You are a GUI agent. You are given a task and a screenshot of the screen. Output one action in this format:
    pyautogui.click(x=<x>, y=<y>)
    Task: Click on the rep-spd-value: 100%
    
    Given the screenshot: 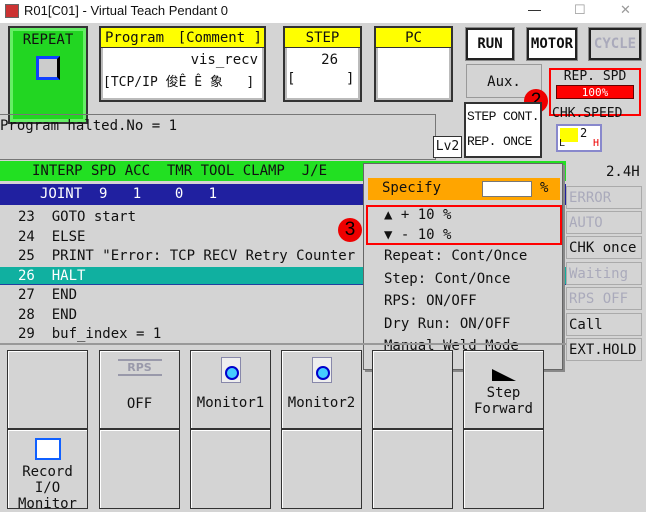 What is the action you would take?
    pyautogui.click(x=595, y=92)
    